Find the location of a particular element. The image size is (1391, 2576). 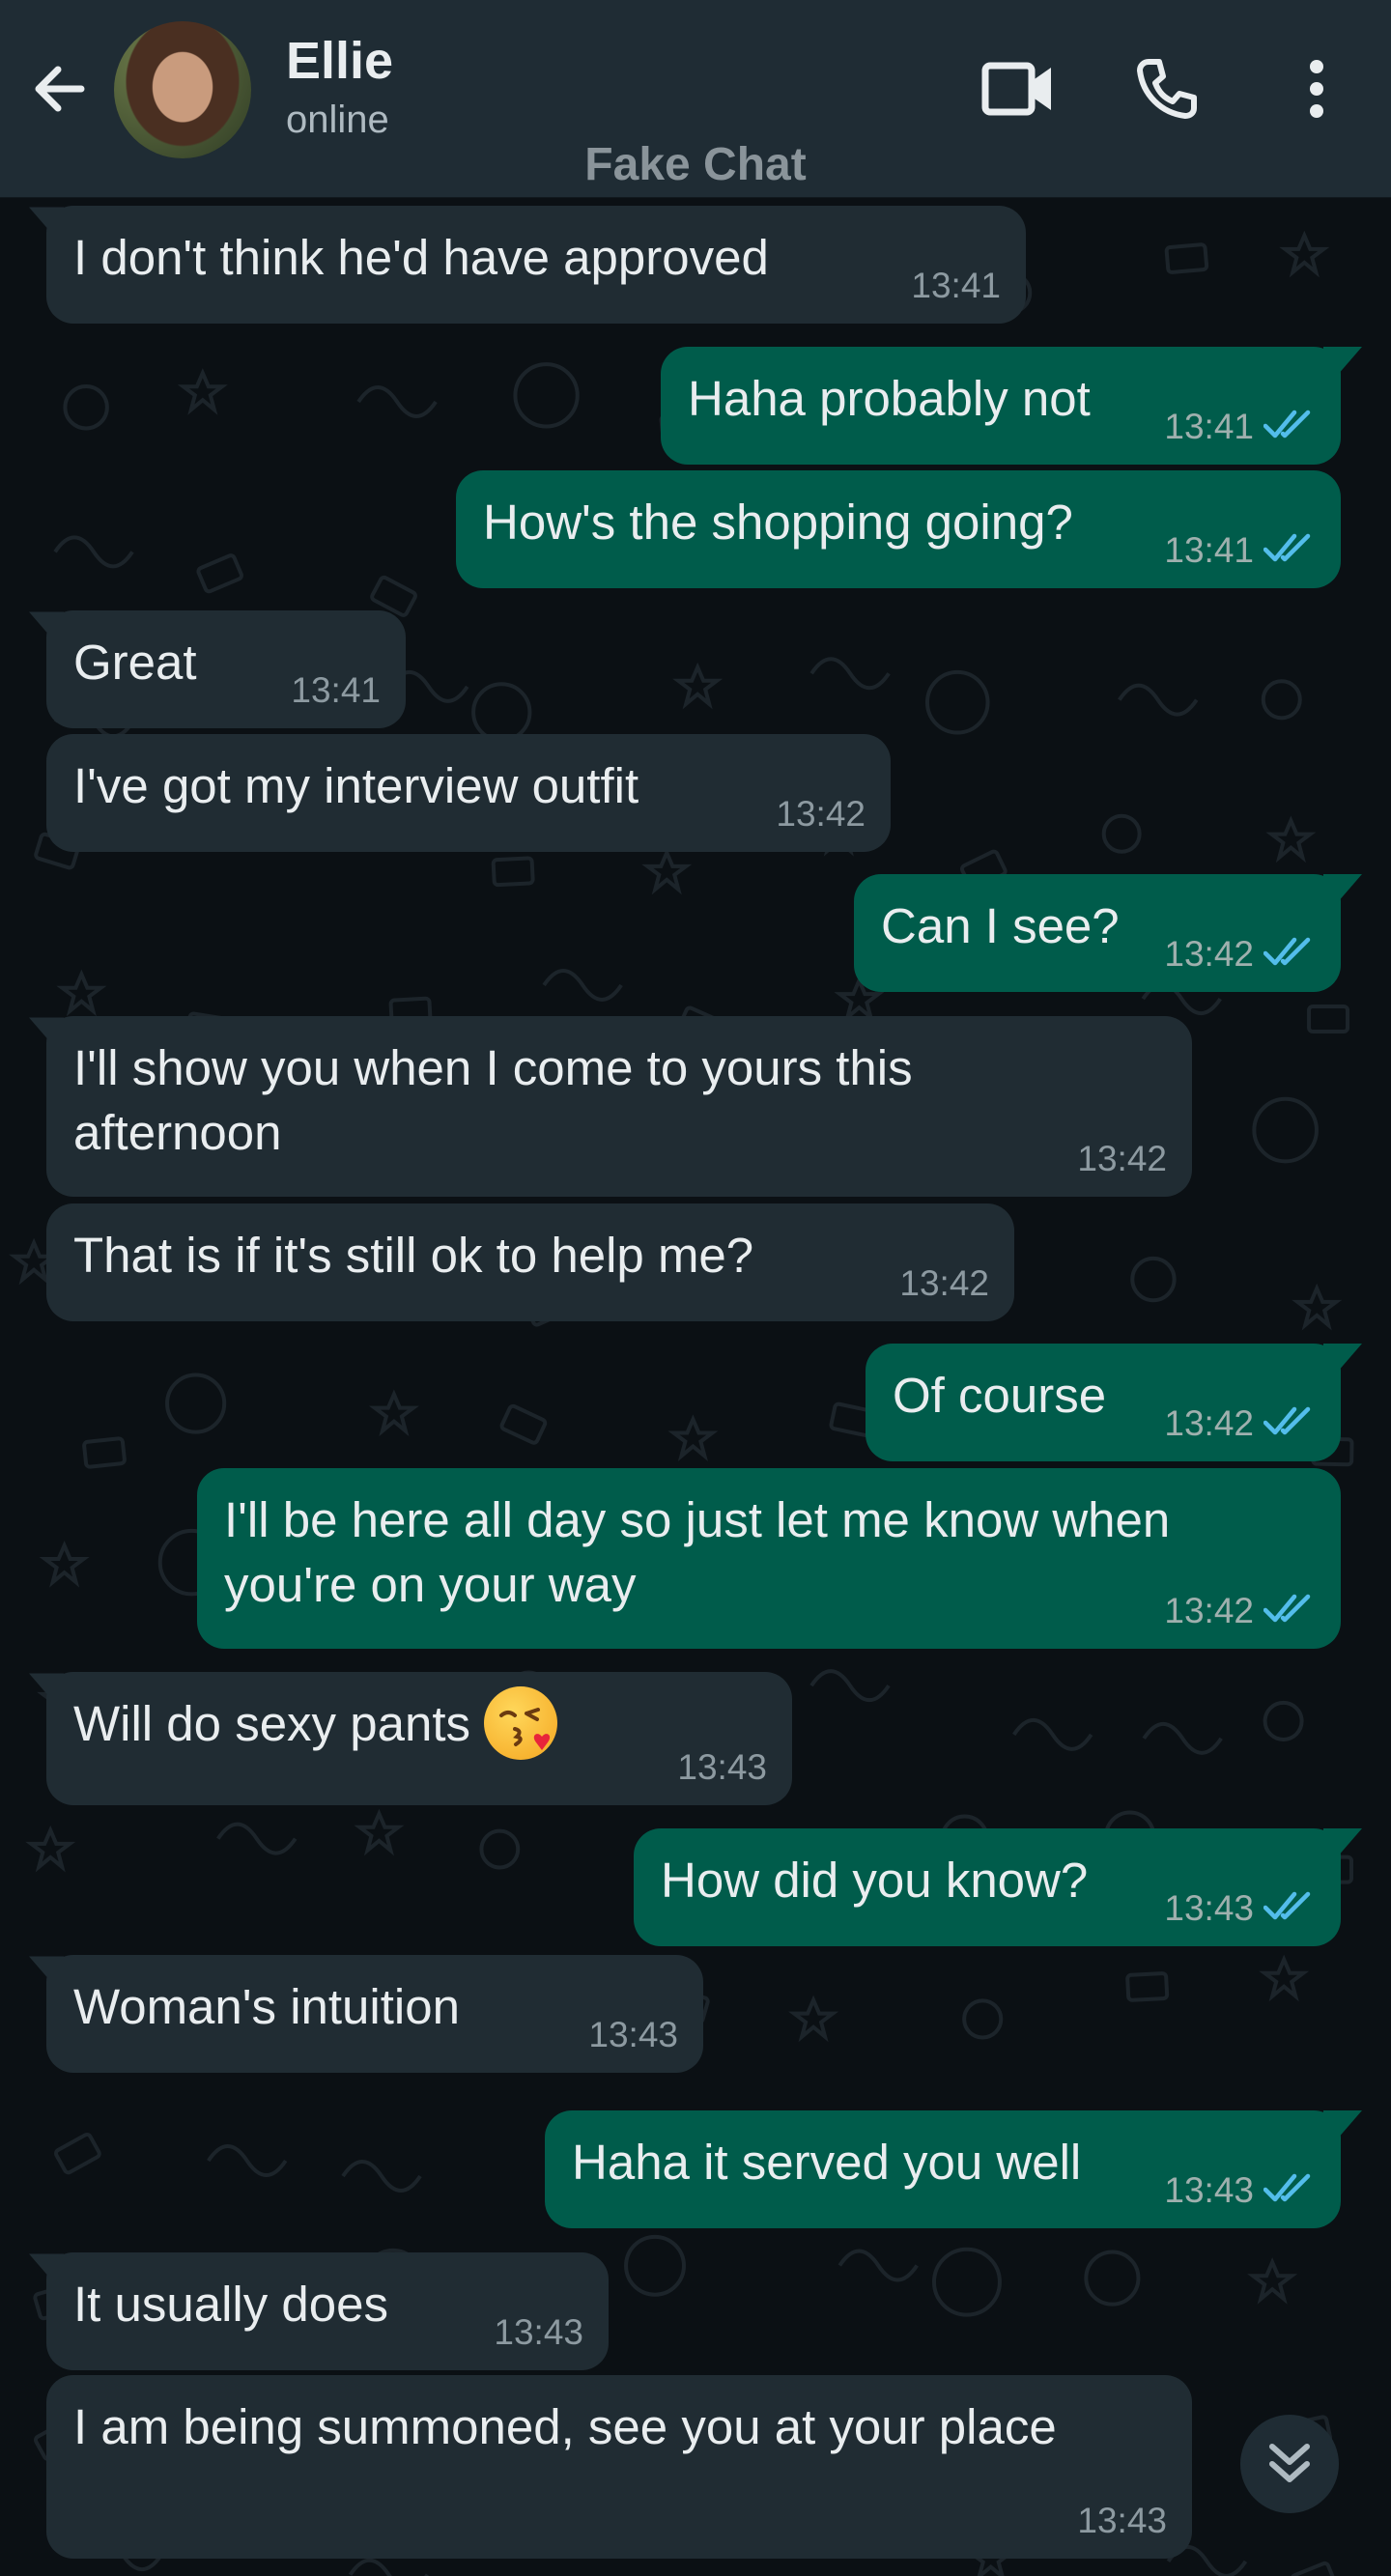

scroll-to-bottom-button is located at coordinates (1289, 2464).